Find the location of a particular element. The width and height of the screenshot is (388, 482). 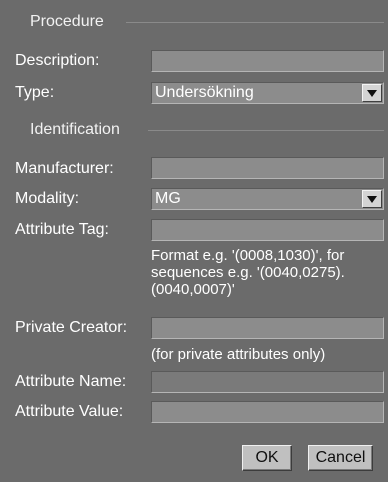

attribute-name-label: Attribute Name: is located at coordinates (71, 381).